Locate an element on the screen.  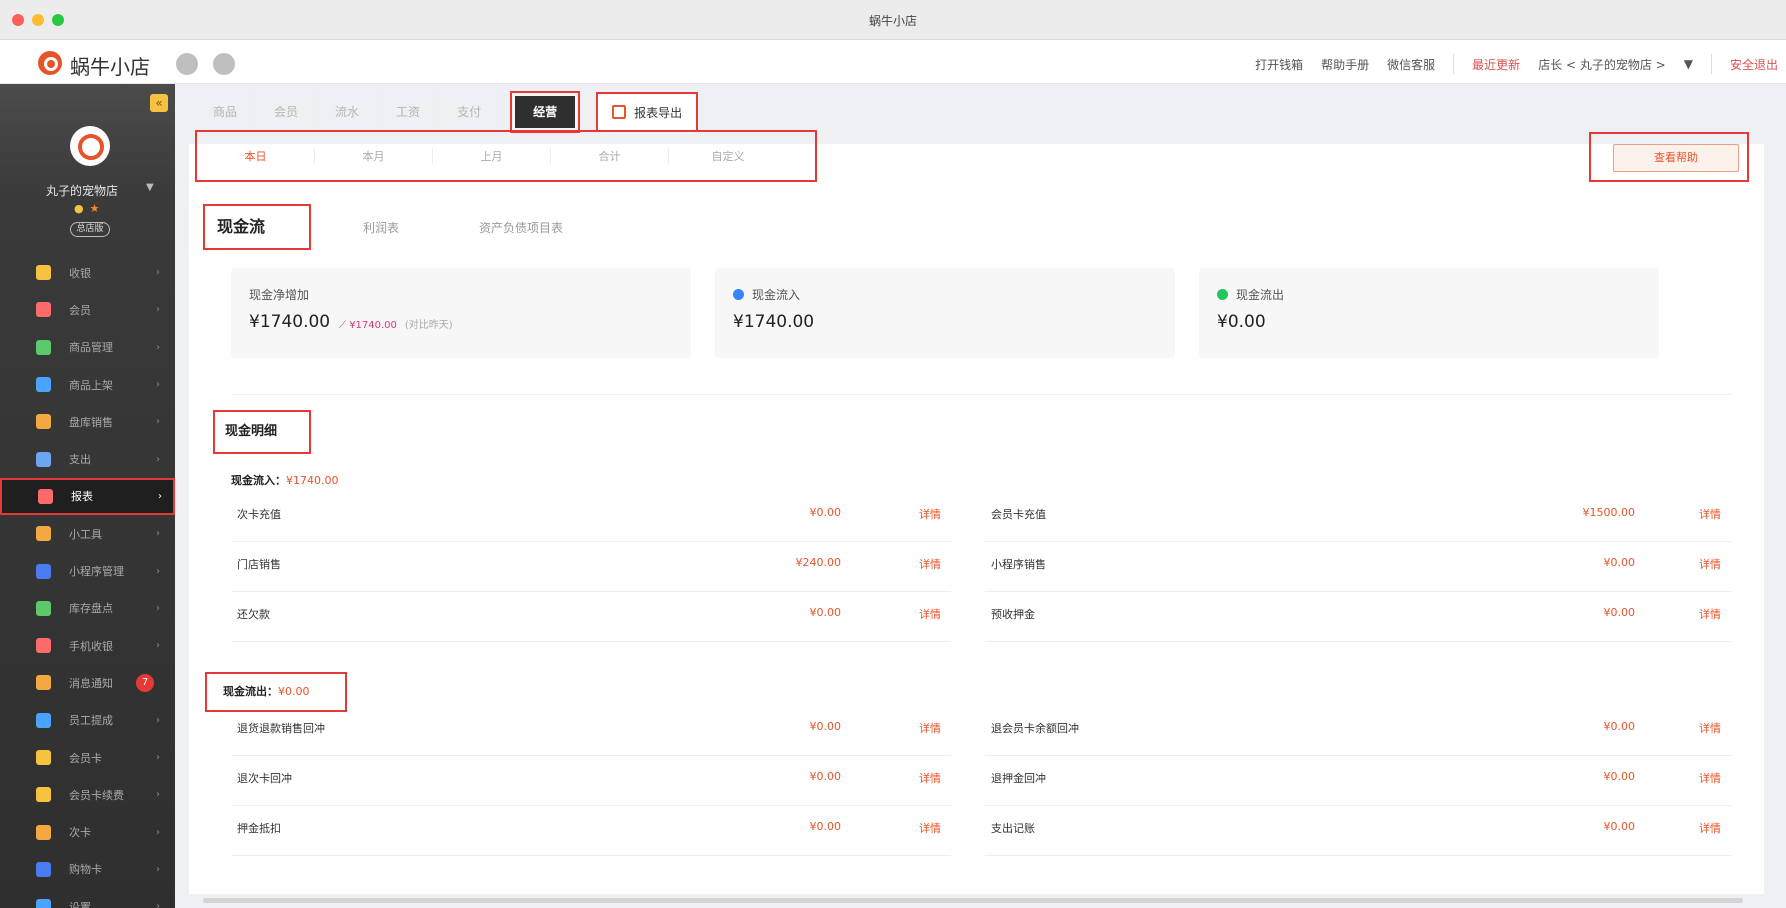
wechat-support-link: 微信客服 is located at coordinates (1411, 64).